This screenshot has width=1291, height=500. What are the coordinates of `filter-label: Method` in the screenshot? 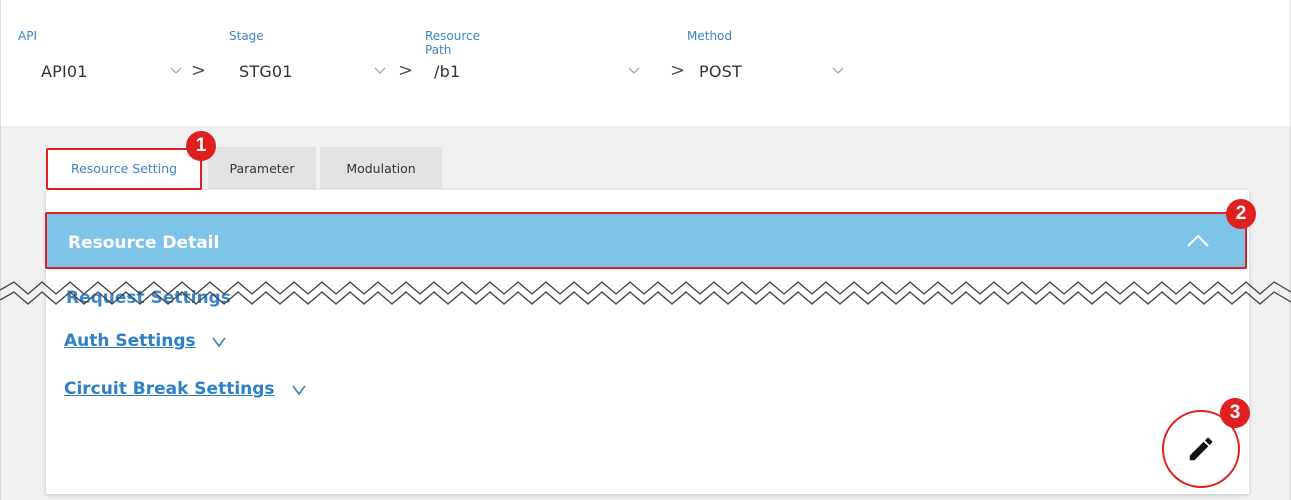 It's located at (710, 36).